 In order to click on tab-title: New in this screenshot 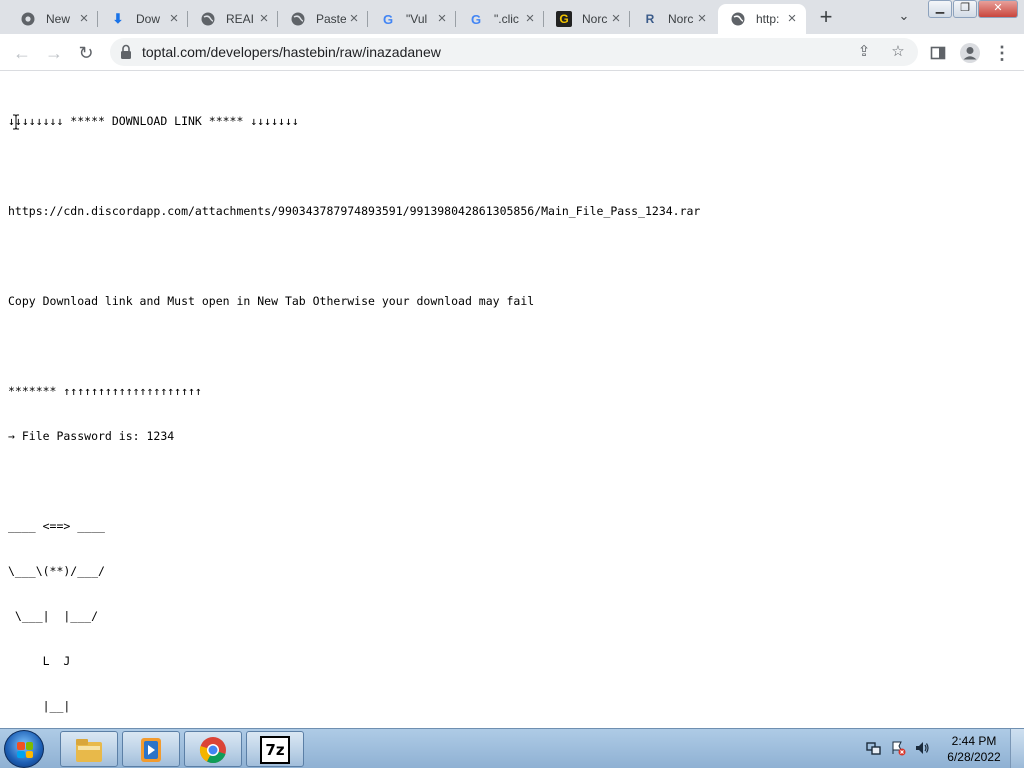, I will do `click(58, 19)`.